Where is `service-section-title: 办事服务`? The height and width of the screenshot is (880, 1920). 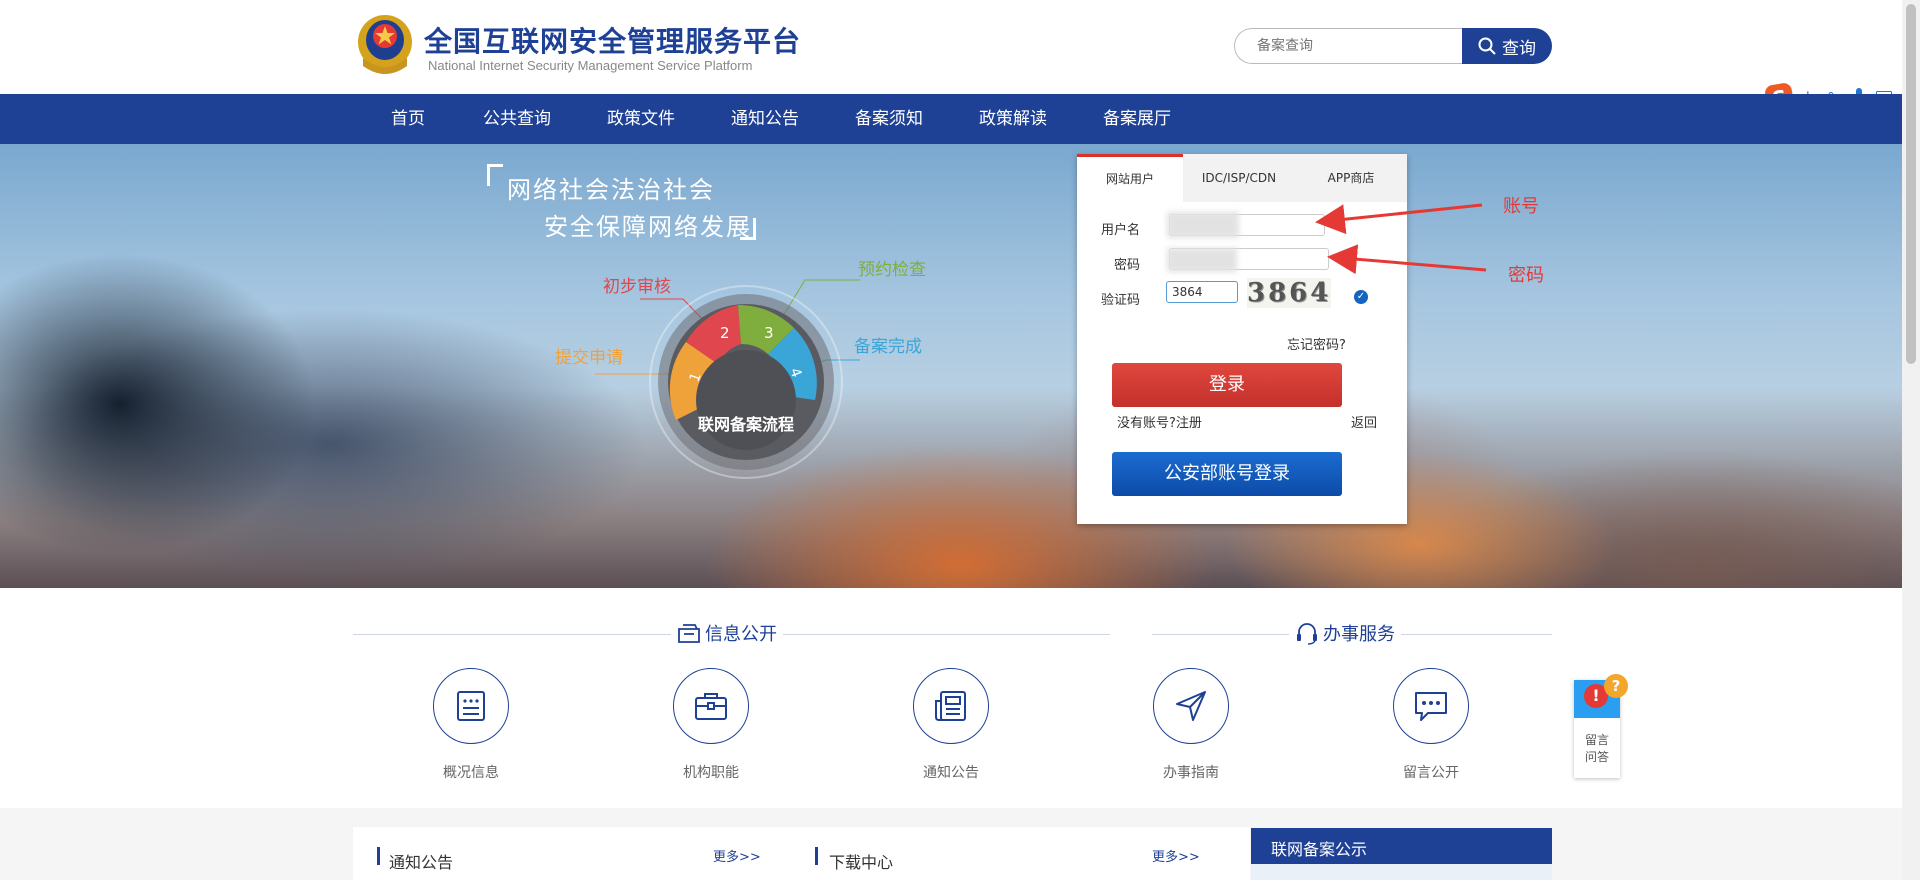
service-section-title: 办事服务 is located at coordinates (1345, 633).